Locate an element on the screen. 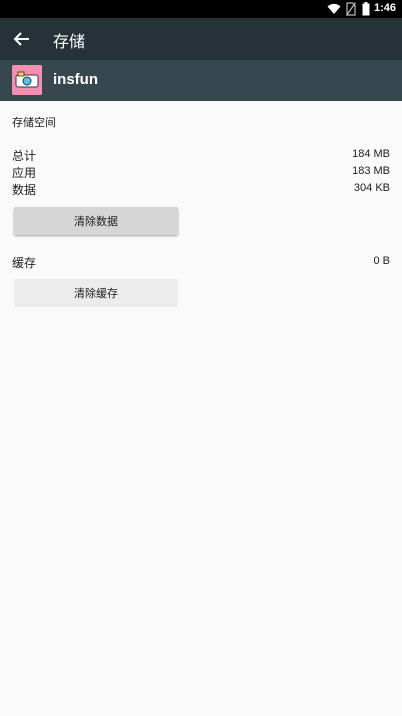 The image size is (402, 716). cache-label: 缓存 is located at coordinates (24, 263).